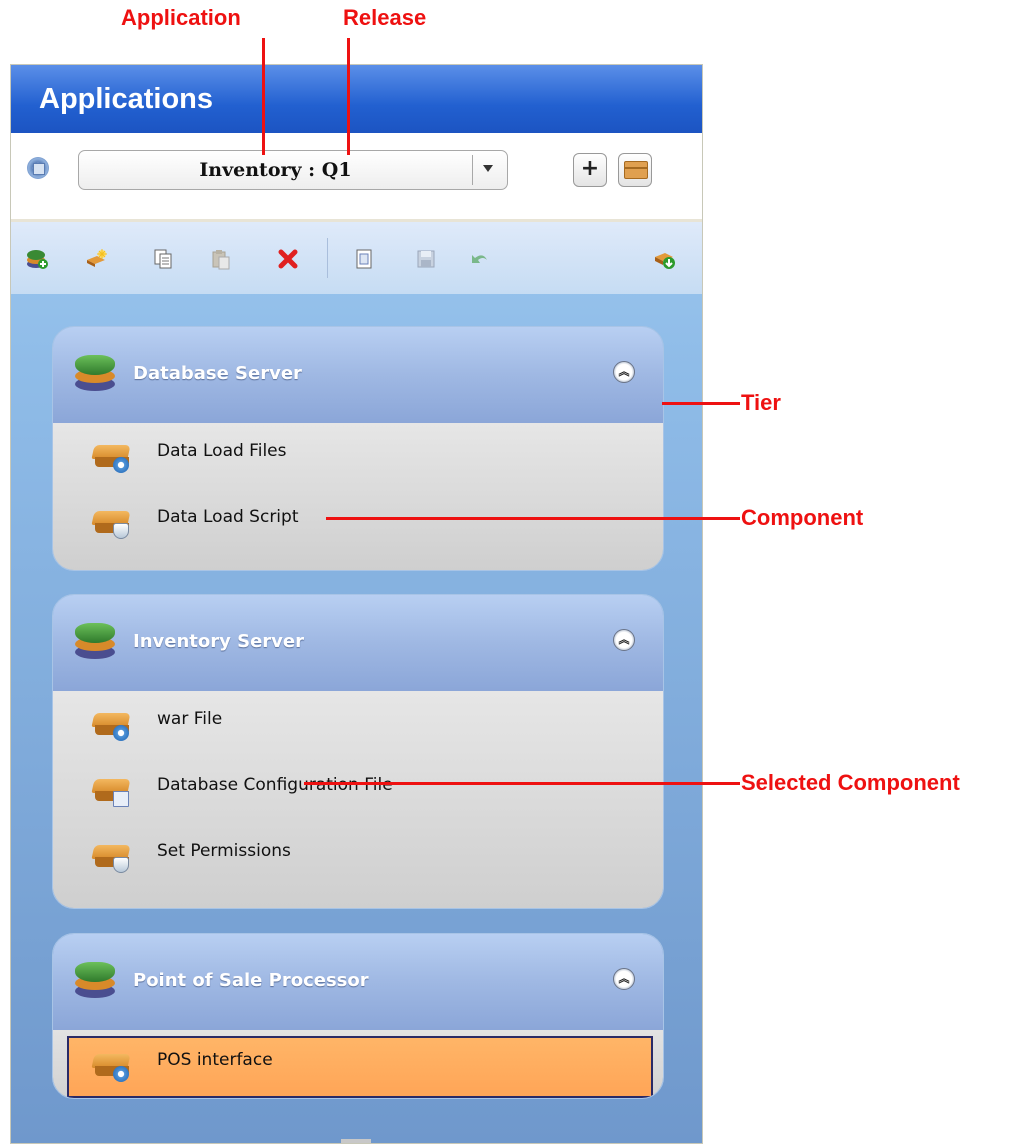 Image resolution: width=1015 pixels, height=1147 pixels. What do you see at coordinates (224, 851) in the screenshot?
I see `component-label: Set Permissions` at bounding box center [224, 851].